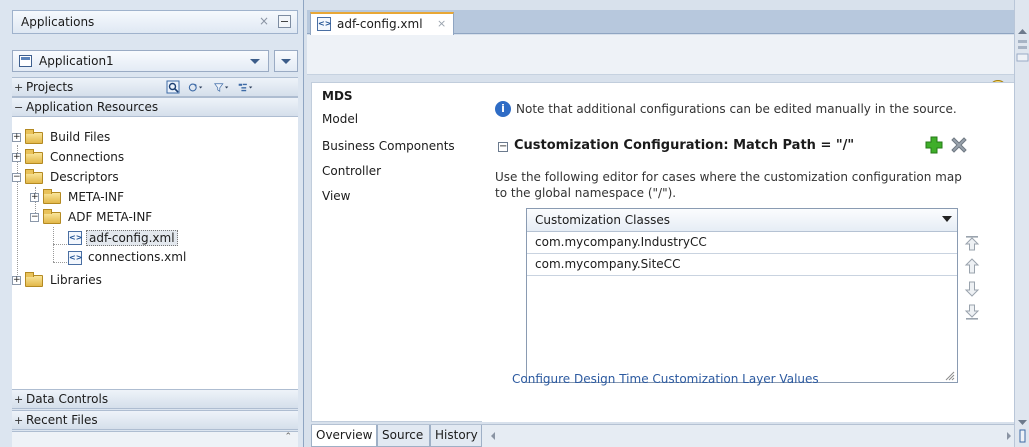  What do you see at coordinates (92, 107) in the screenshot?
I see `application-resources-label: Application Resources` at bounding box center [92, 107].